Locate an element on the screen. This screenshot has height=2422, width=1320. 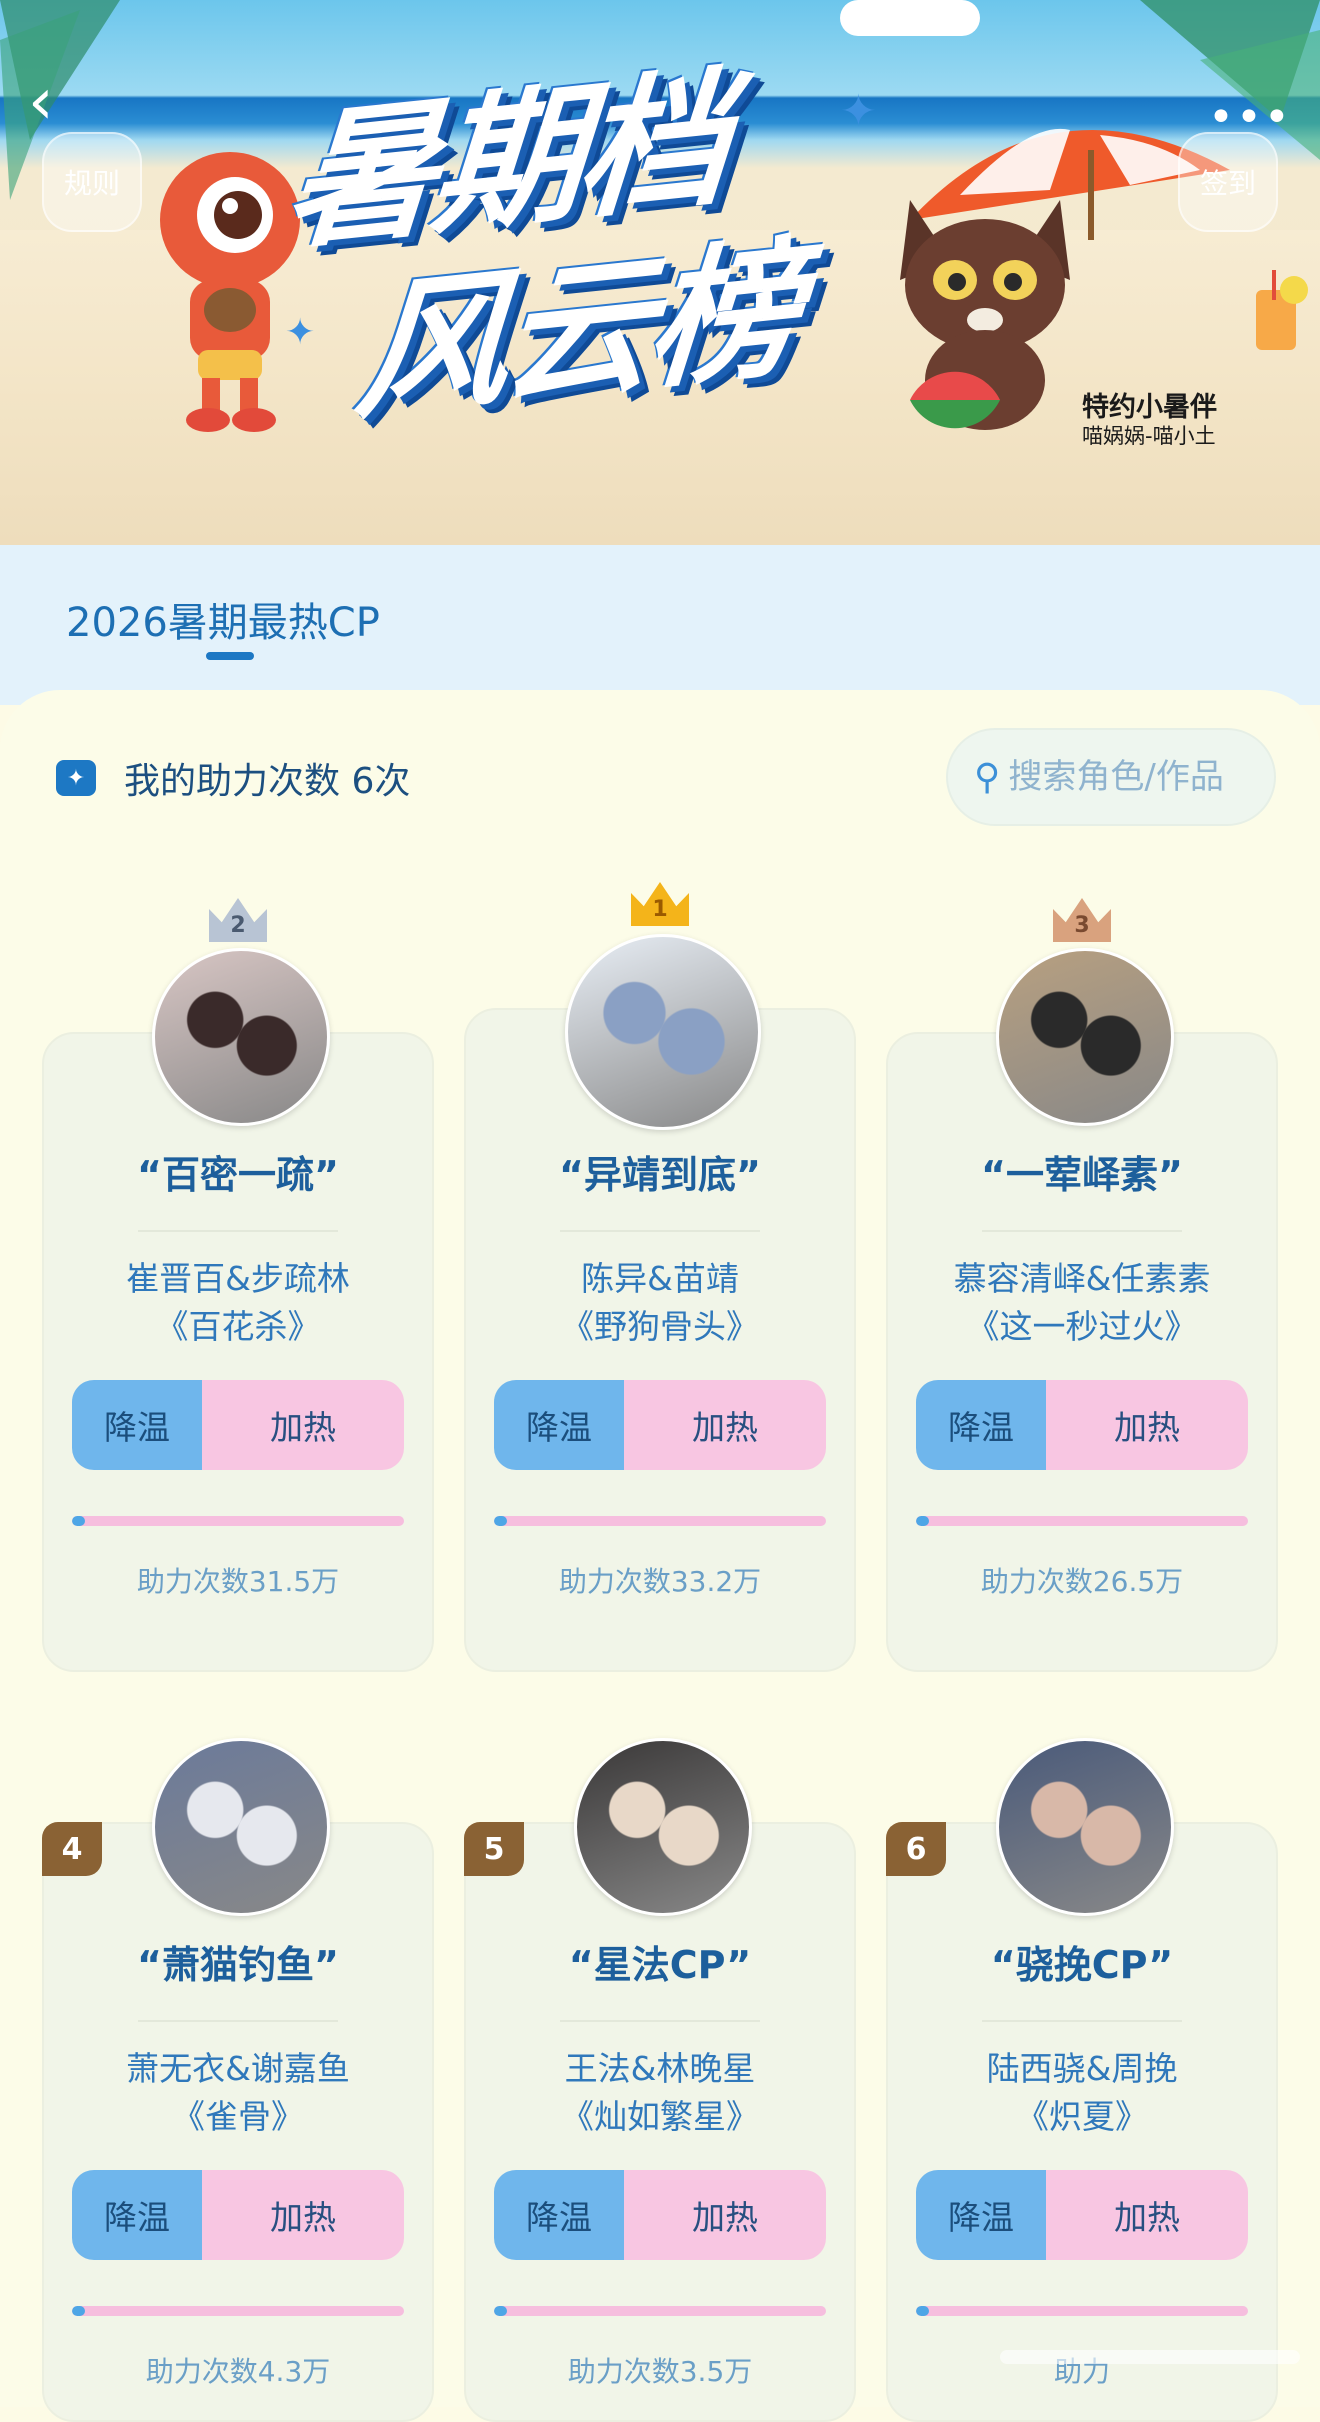
support-count: 助力次数31.5万 is located at coordinates (238, 1581).